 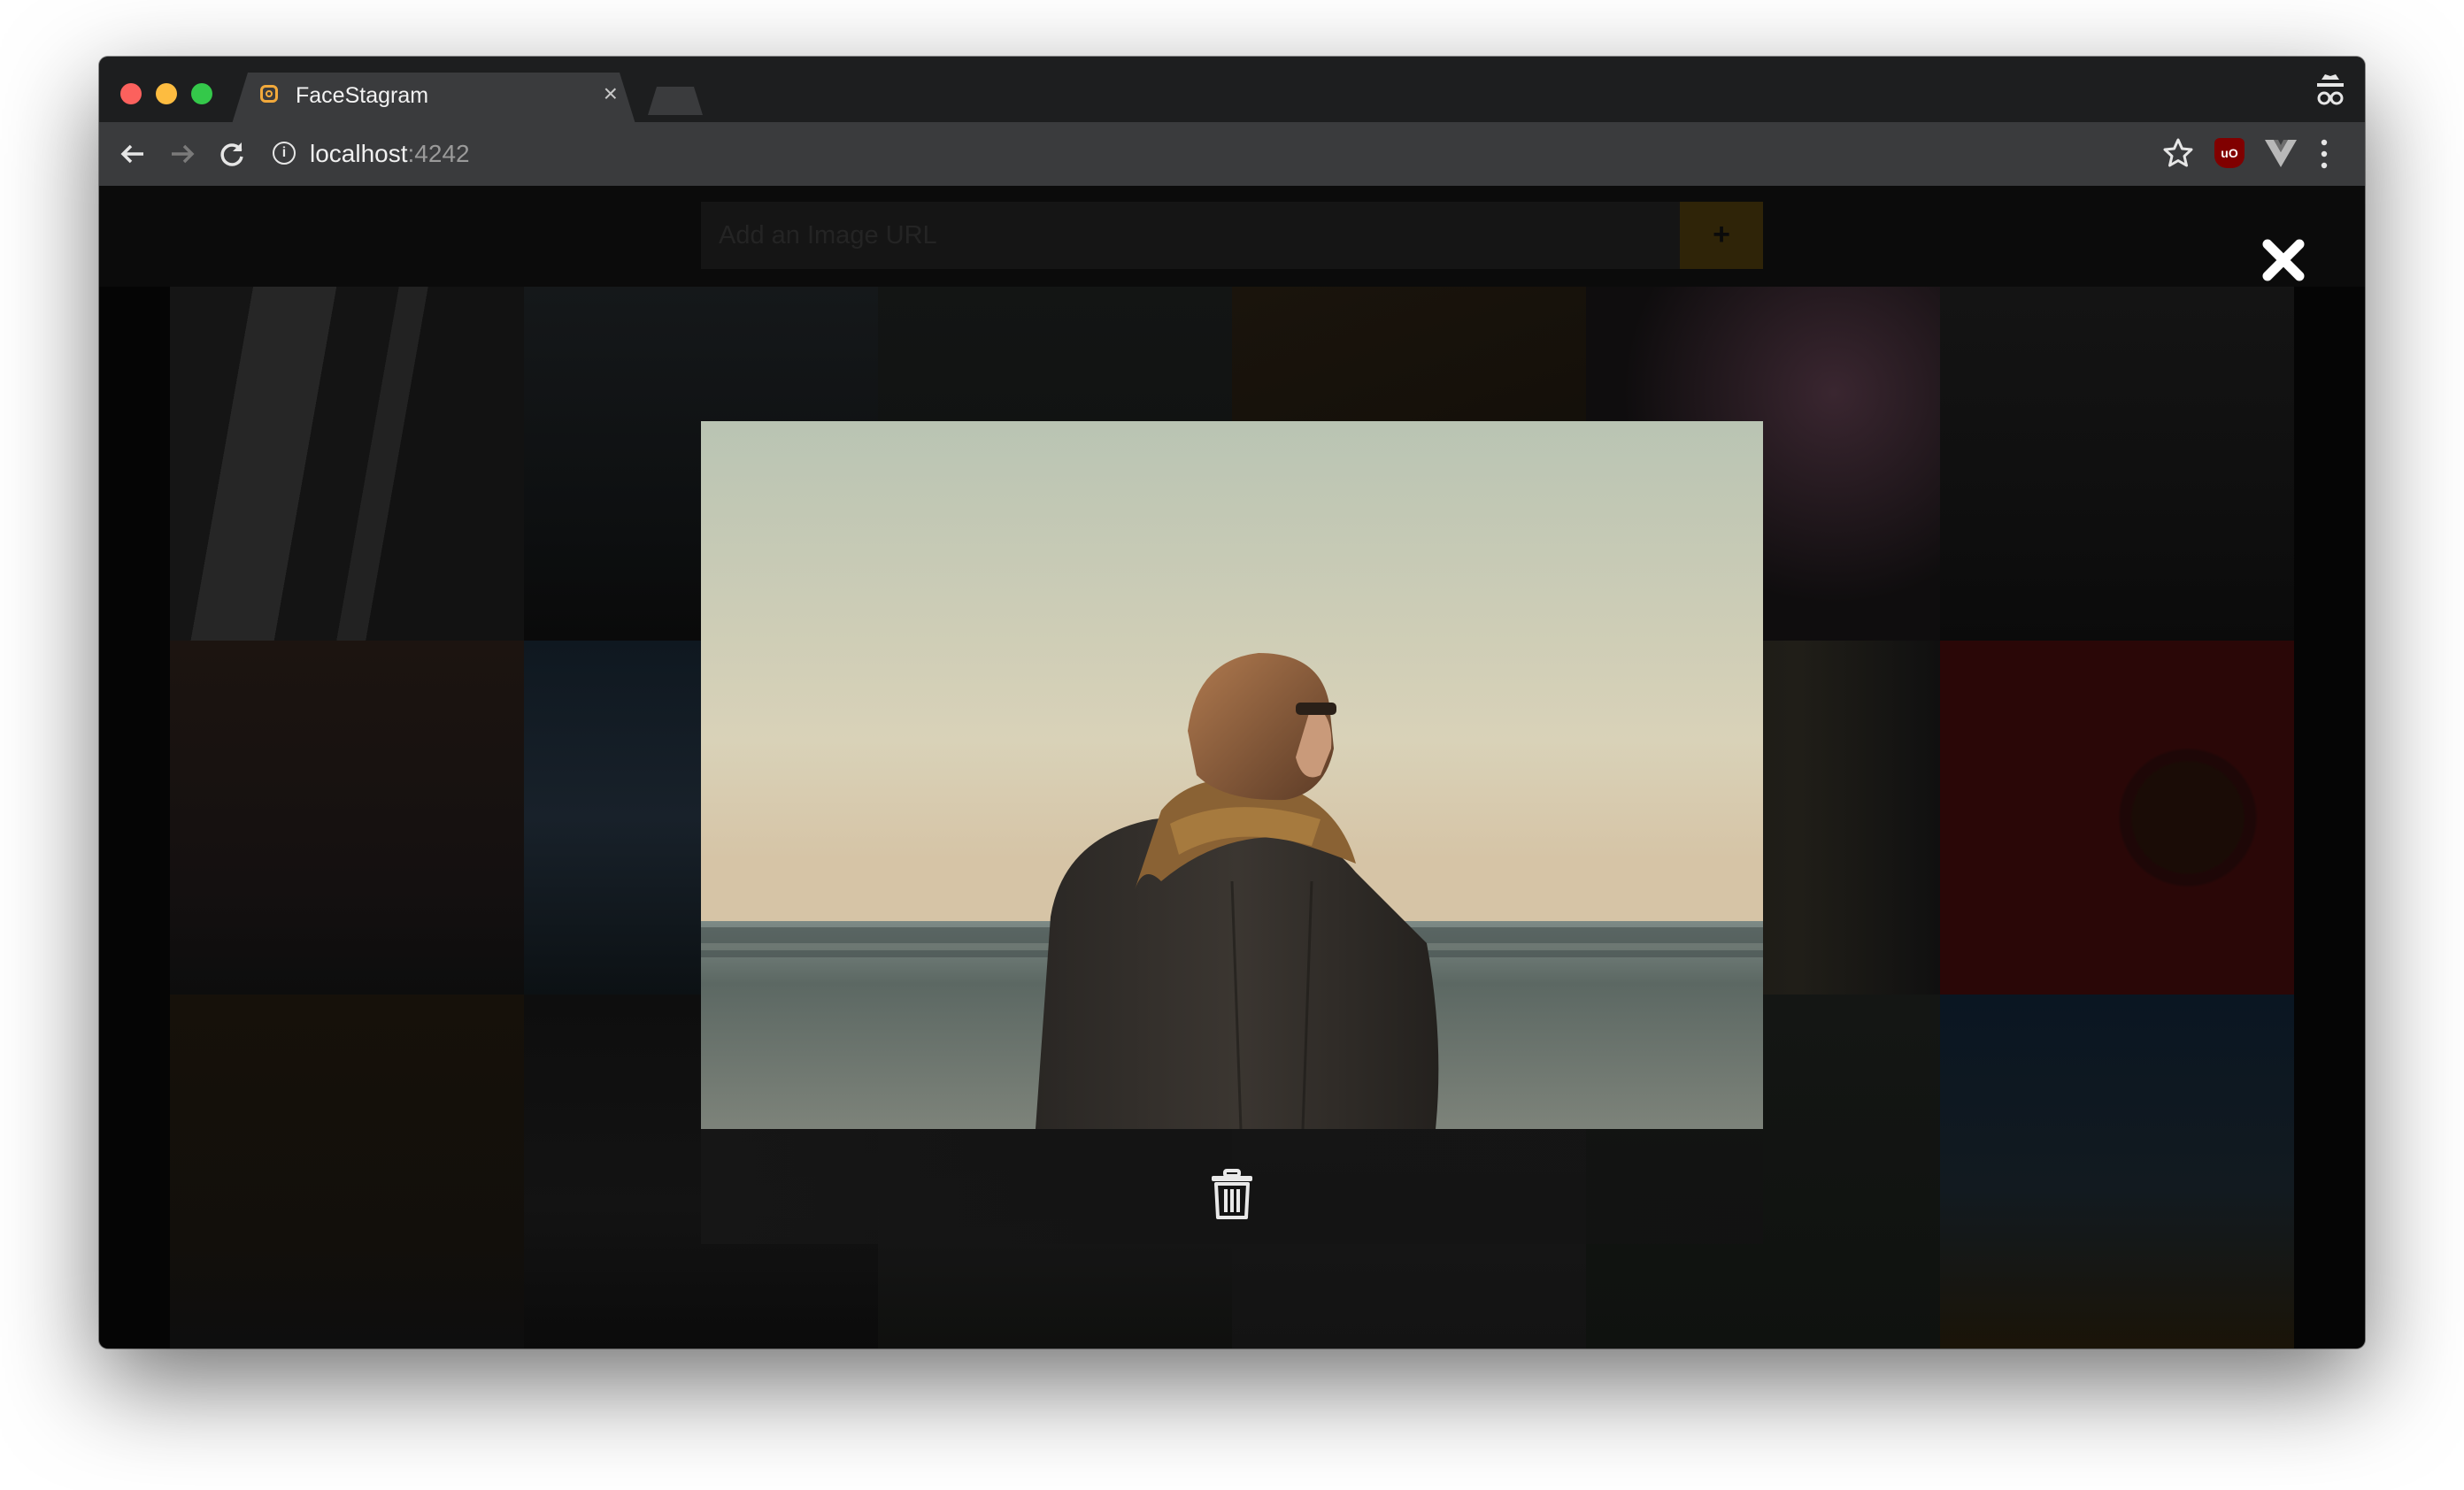 I want to click on close-x-icon, so click(x=2283, y=260).